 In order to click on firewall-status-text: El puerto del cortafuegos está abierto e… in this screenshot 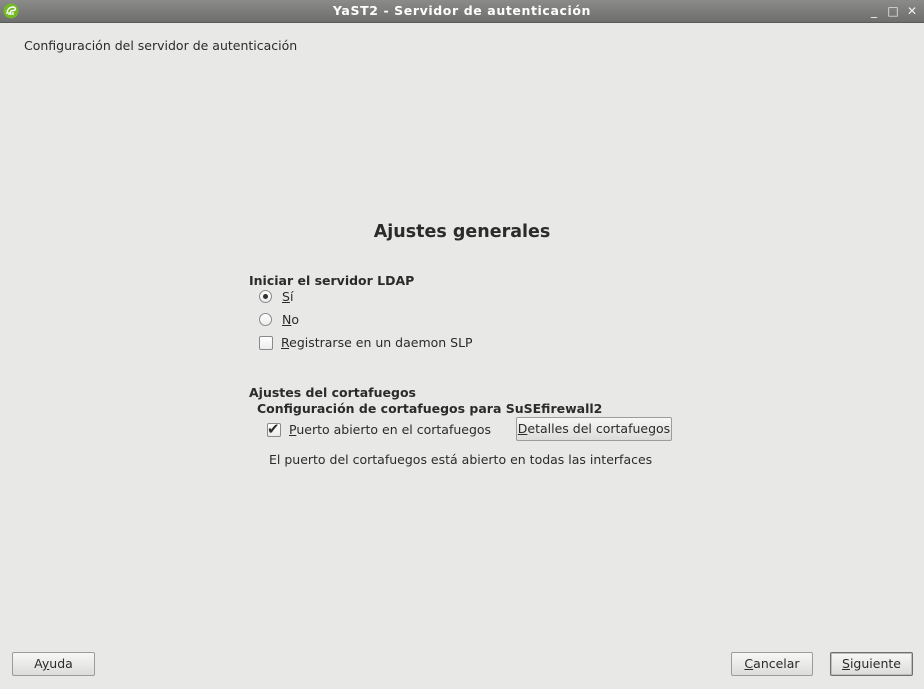, I will do `click(461, 459)`.